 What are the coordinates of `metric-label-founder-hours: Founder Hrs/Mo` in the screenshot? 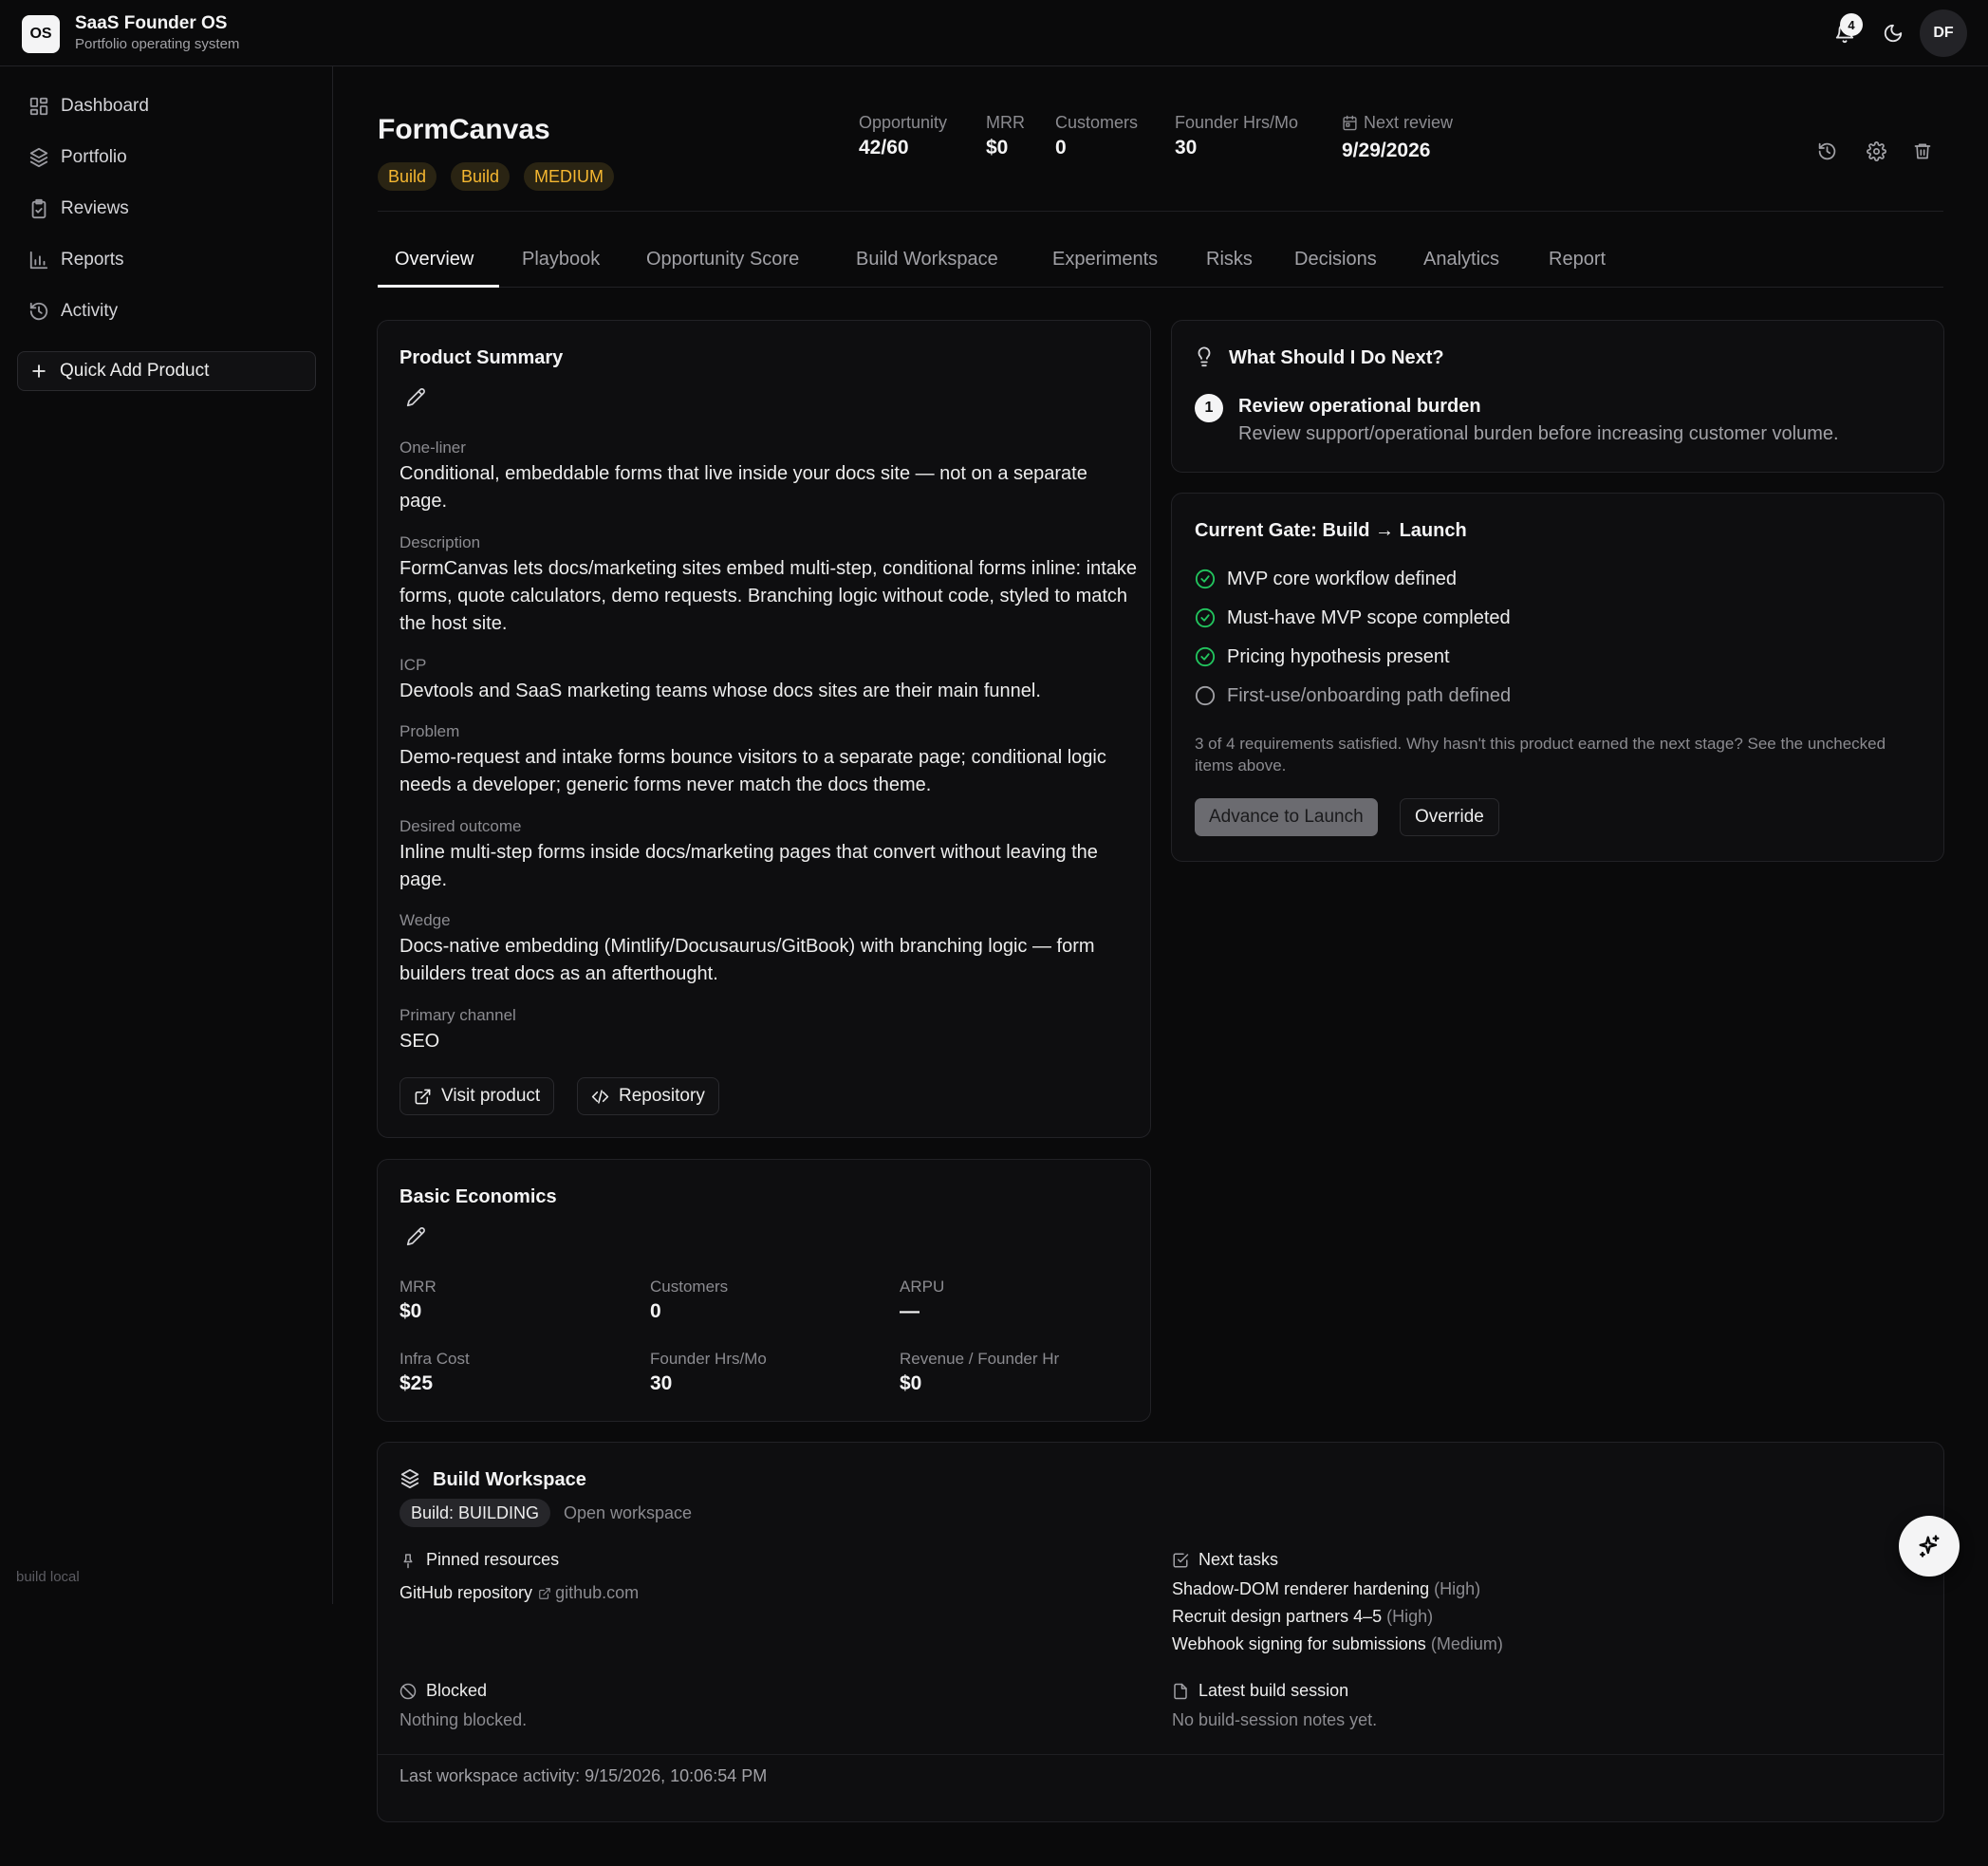 It's located at (1237, 123).